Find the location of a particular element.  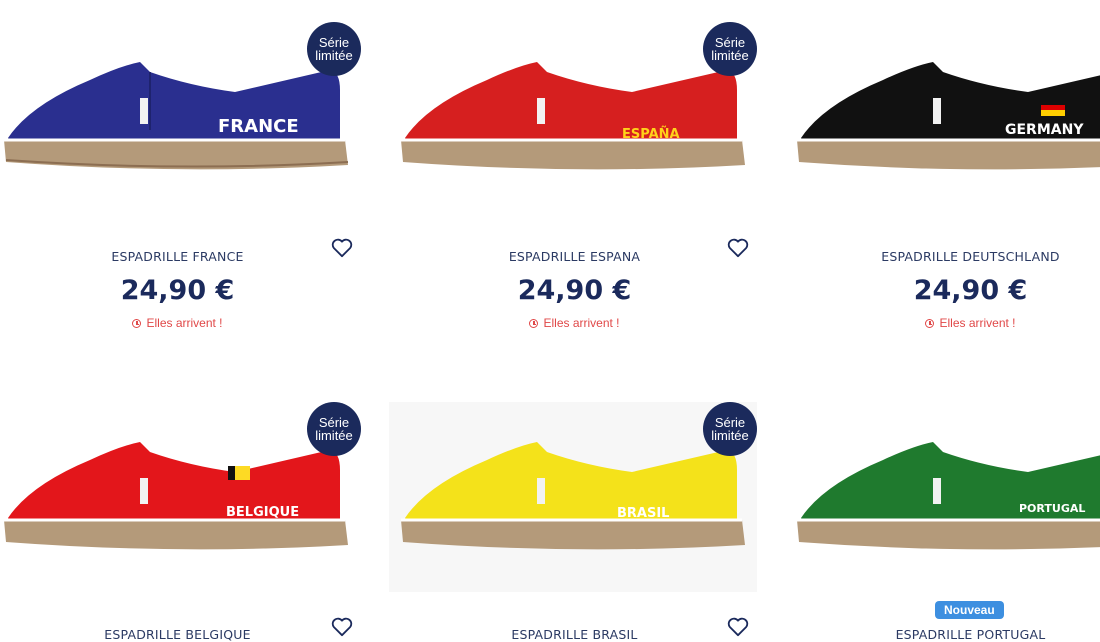

product-name: ESPADRILLE BRASIL is located at coordinates (574, 634).